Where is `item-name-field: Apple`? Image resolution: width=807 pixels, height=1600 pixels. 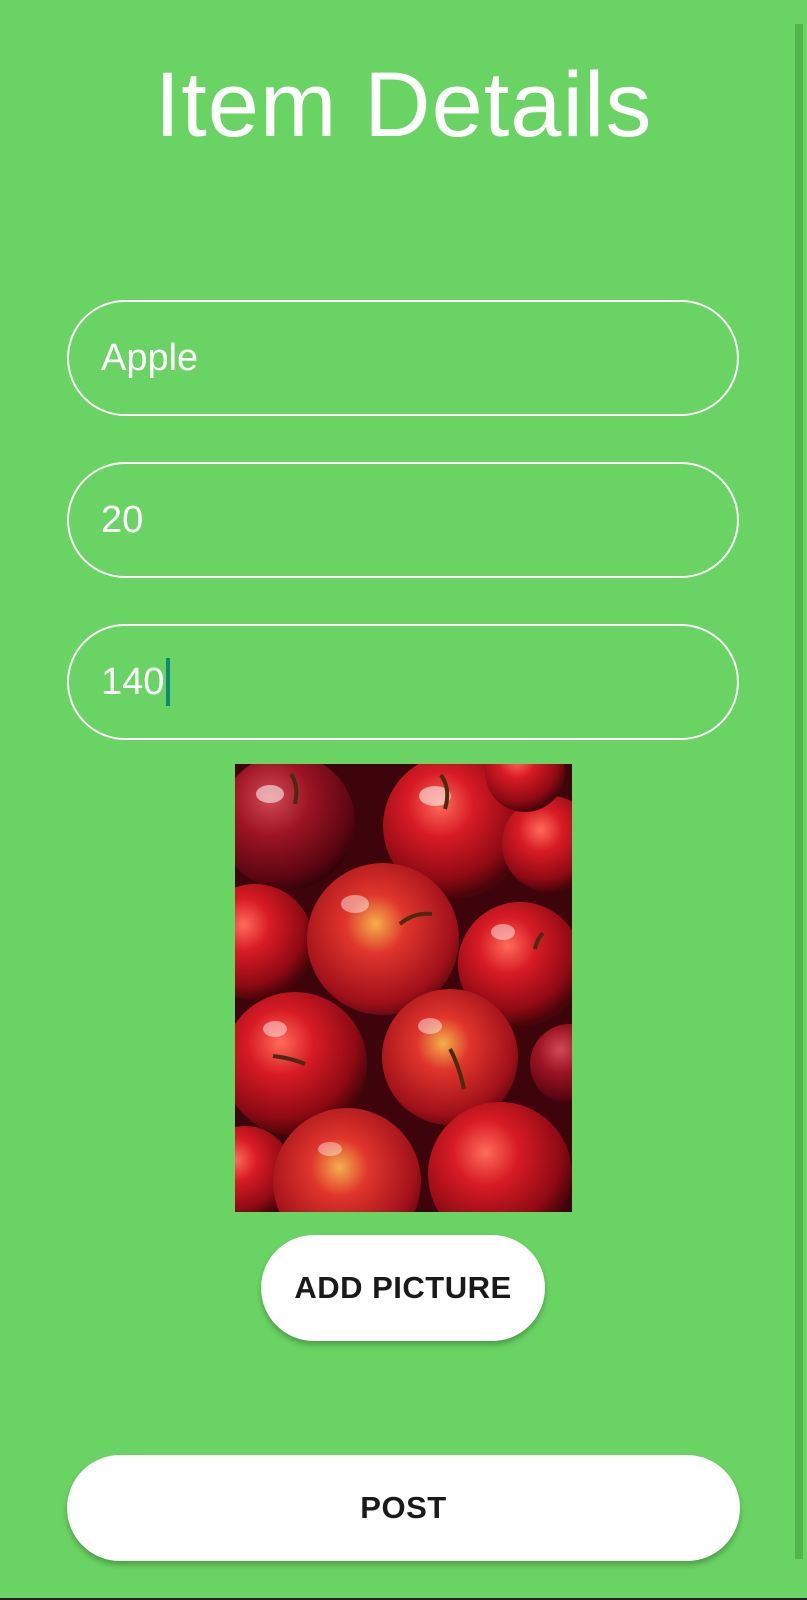 item-name-field: Apple is located at coordinates (403, 358).